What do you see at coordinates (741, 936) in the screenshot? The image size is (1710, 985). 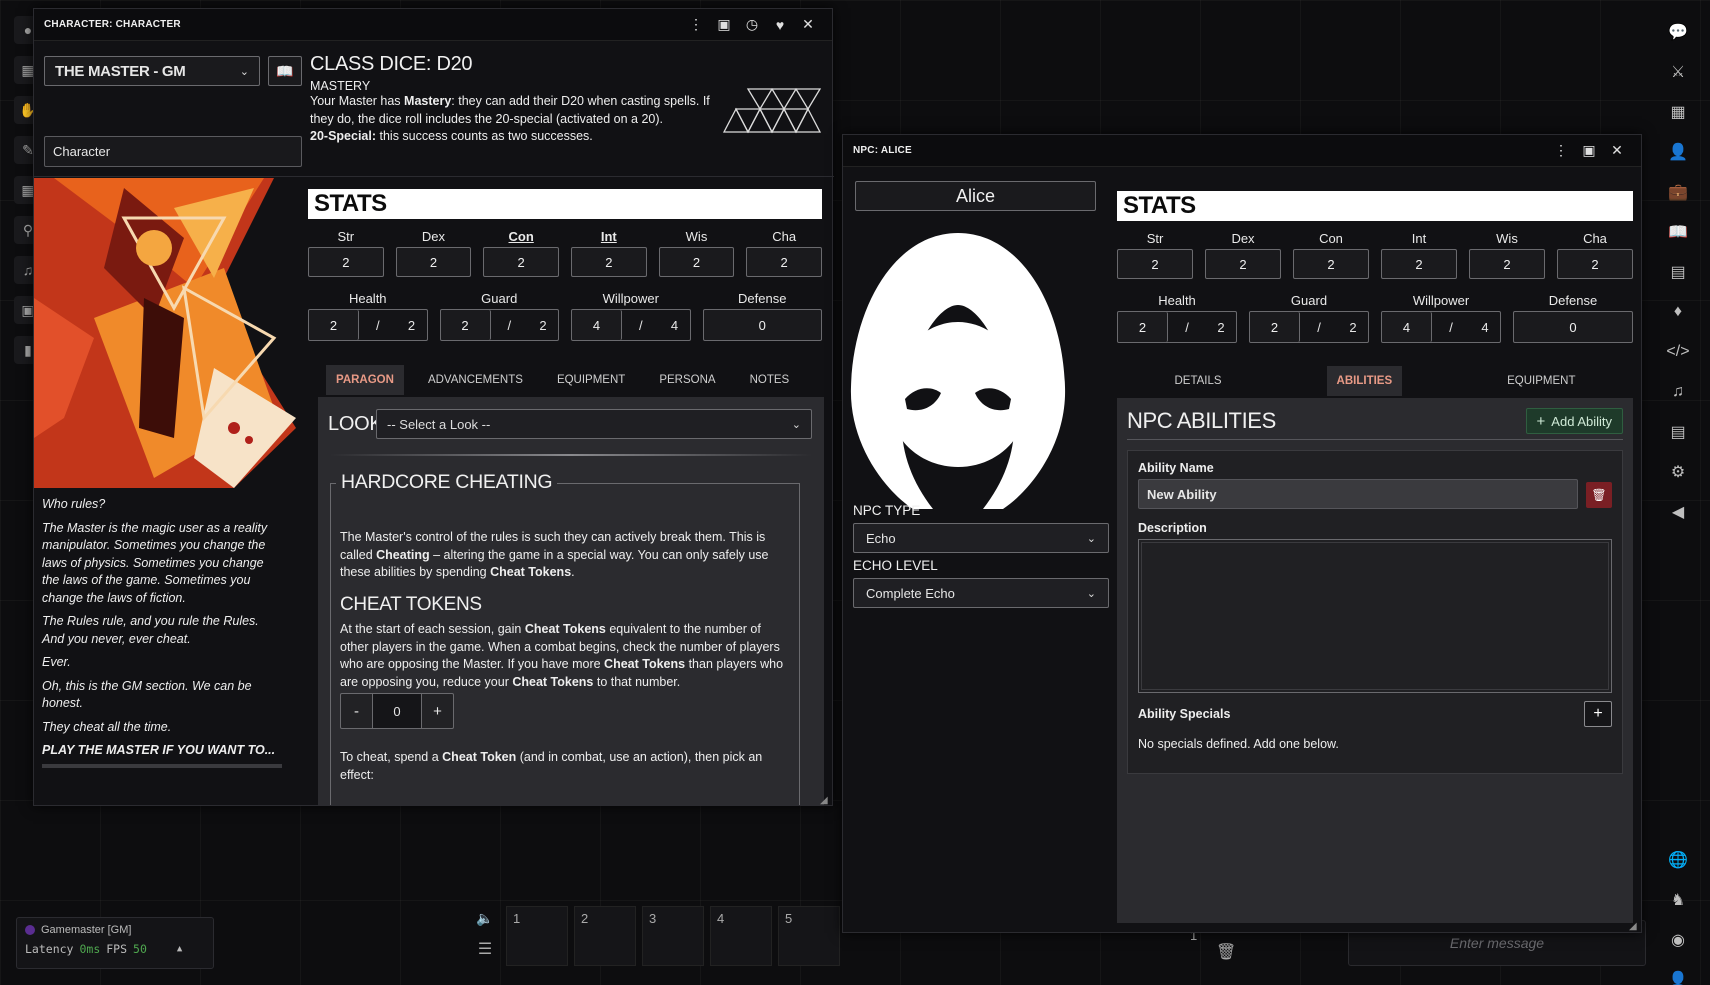 I see `hotbar-slot: 4` at bounding box center [741, 936].